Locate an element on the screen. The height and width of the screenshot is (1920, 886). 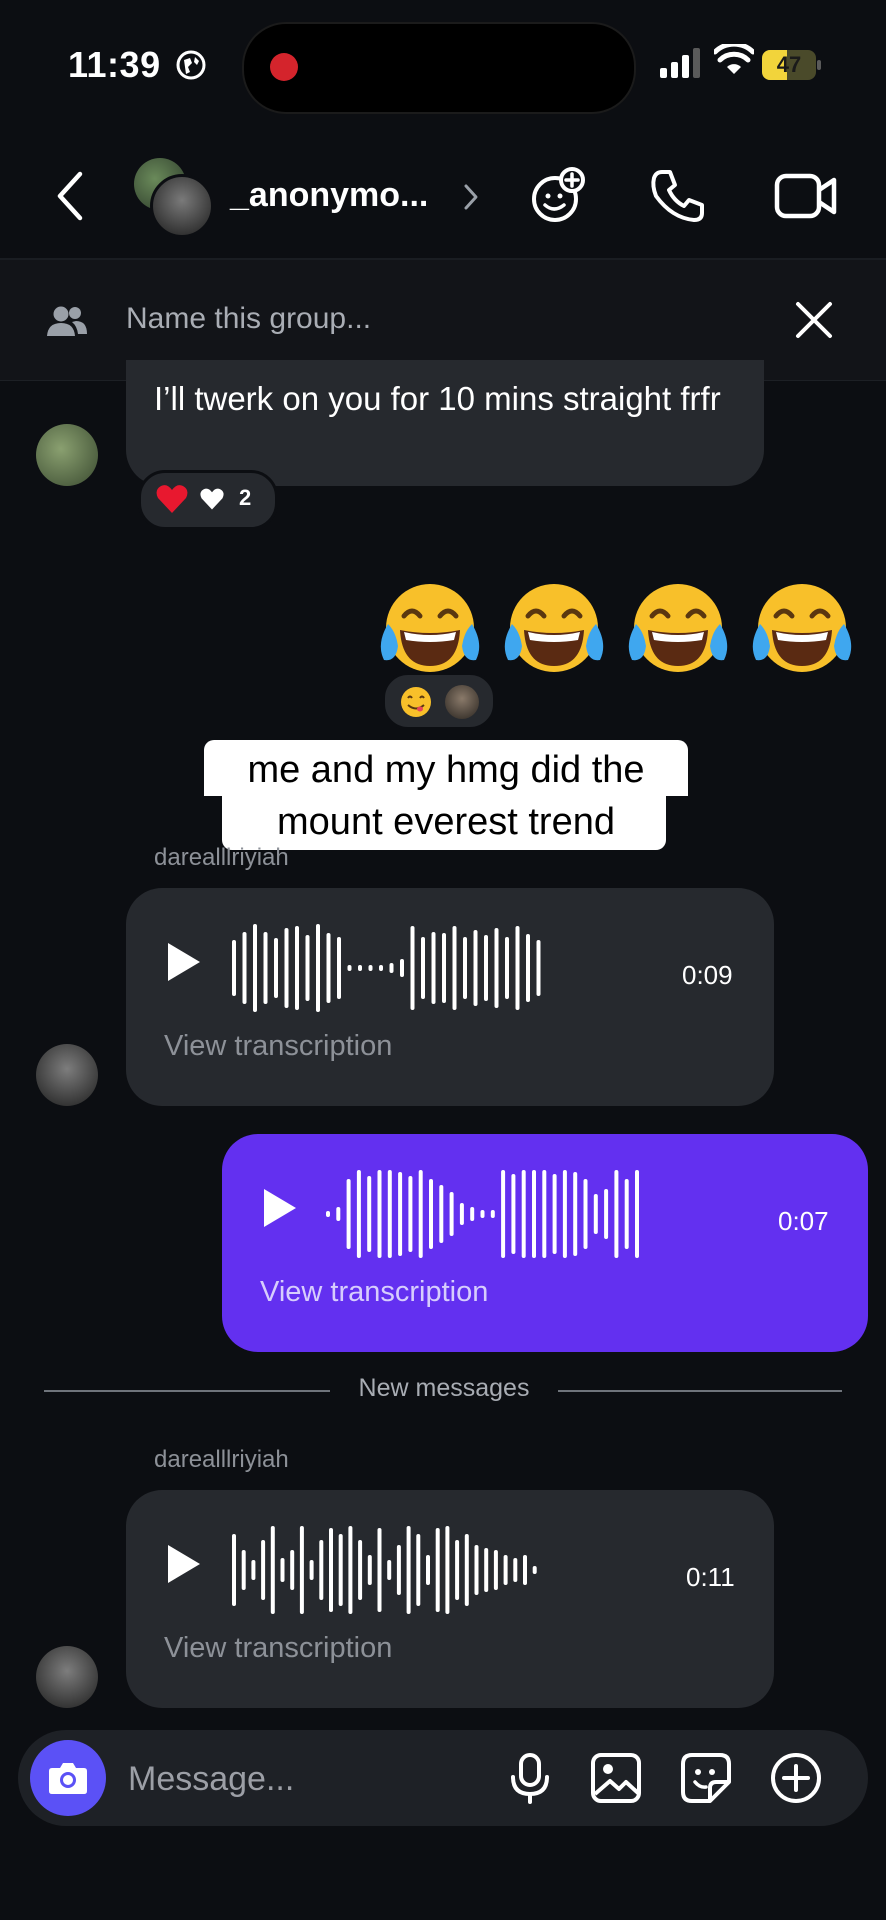
status-time: 11:39 is located at coordinates (114, 64).